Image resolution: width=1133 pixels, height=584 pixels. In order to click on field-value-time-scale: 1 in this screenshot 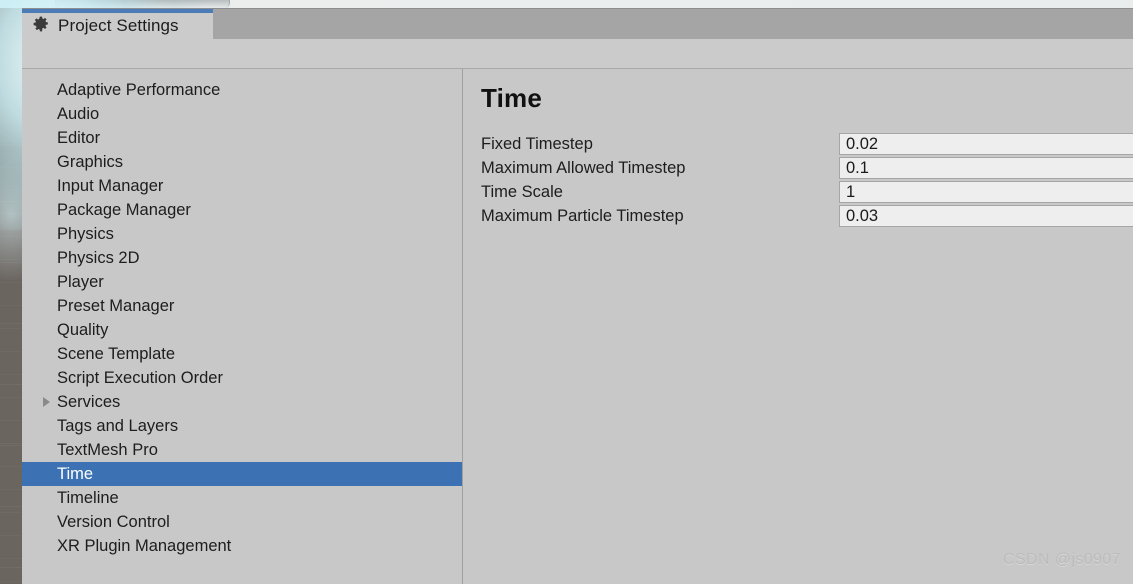, I will do `click(851, 192)`.